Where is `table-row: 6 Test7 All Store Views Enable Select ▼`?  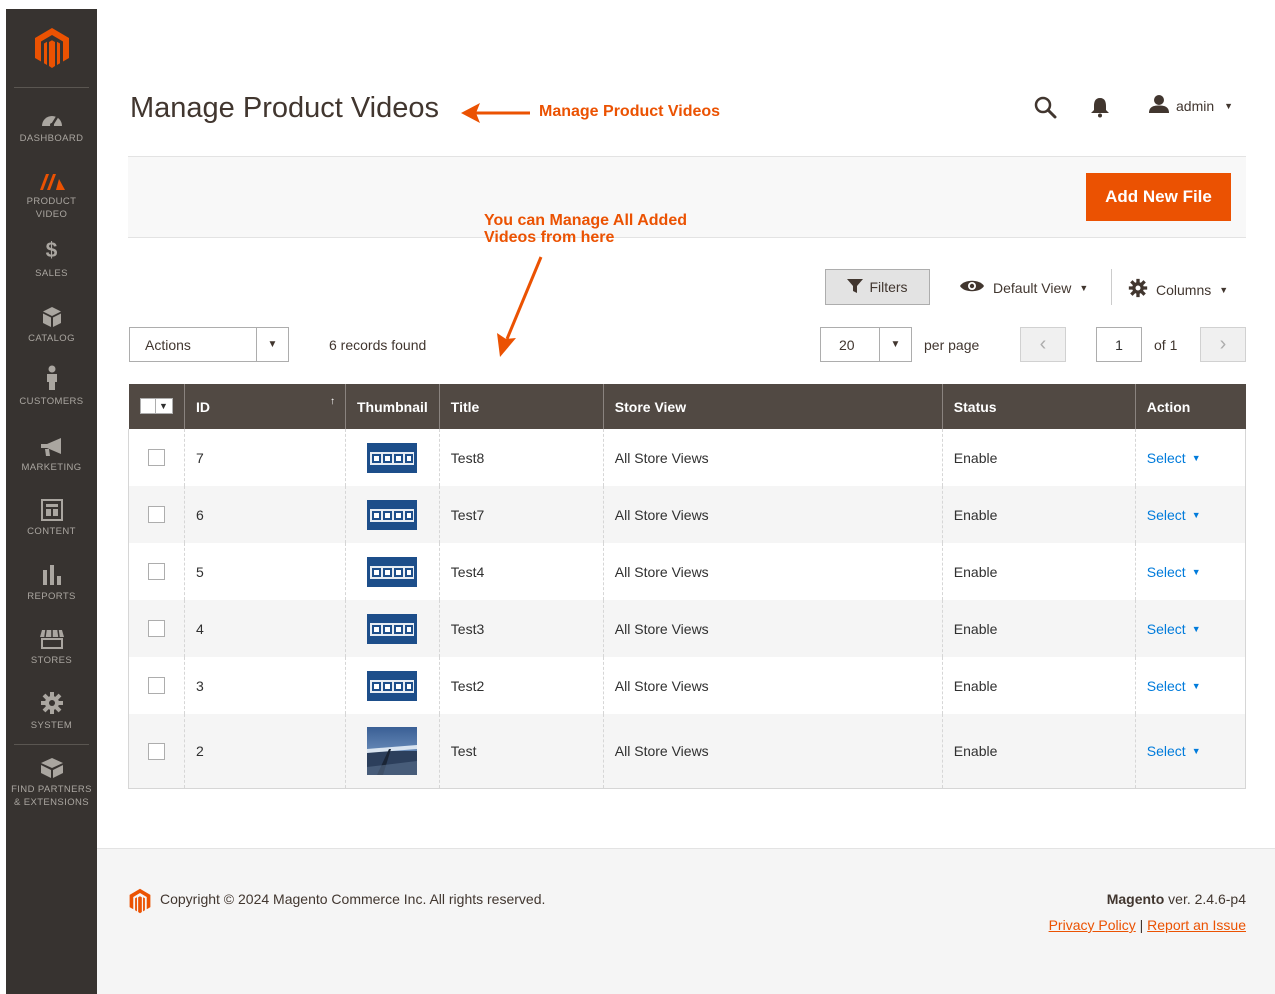 table-row: 6 Test7 All Store Views Enable Select ▼ is located at coordinates (687, 514).